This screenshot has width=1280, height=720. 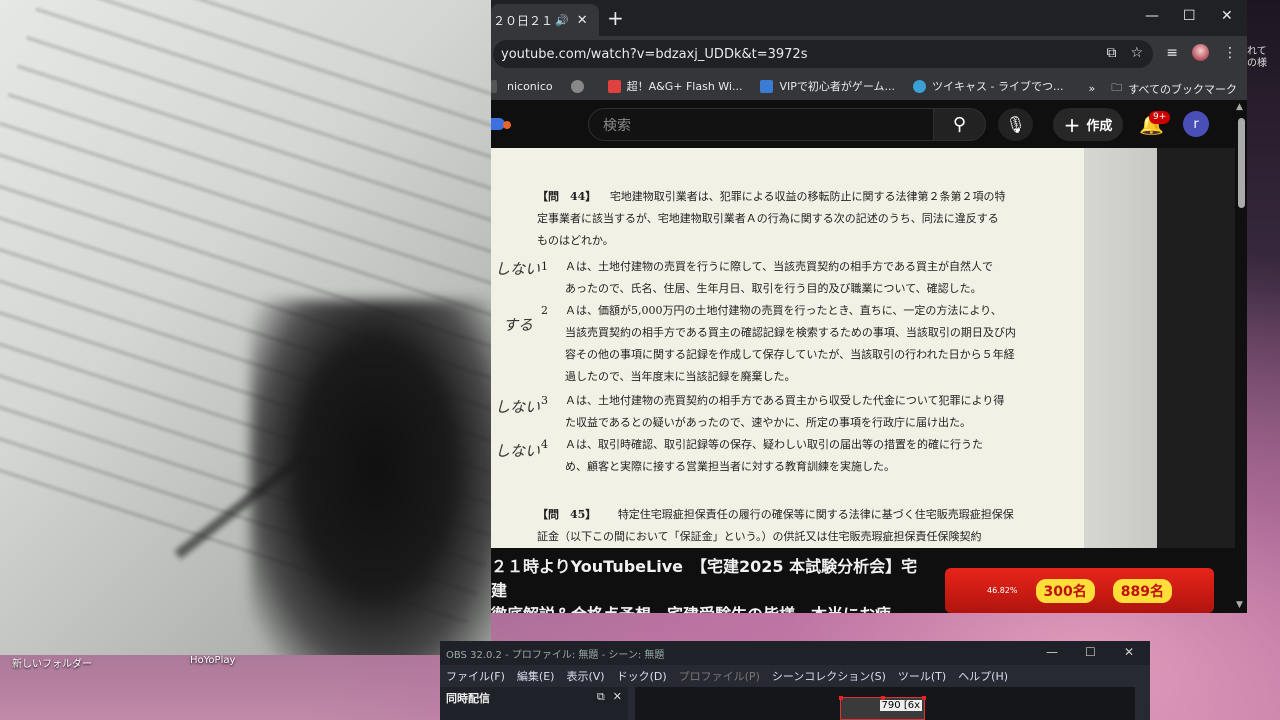 I want to click on handwritten-note: する, so click(x=518, y=325).